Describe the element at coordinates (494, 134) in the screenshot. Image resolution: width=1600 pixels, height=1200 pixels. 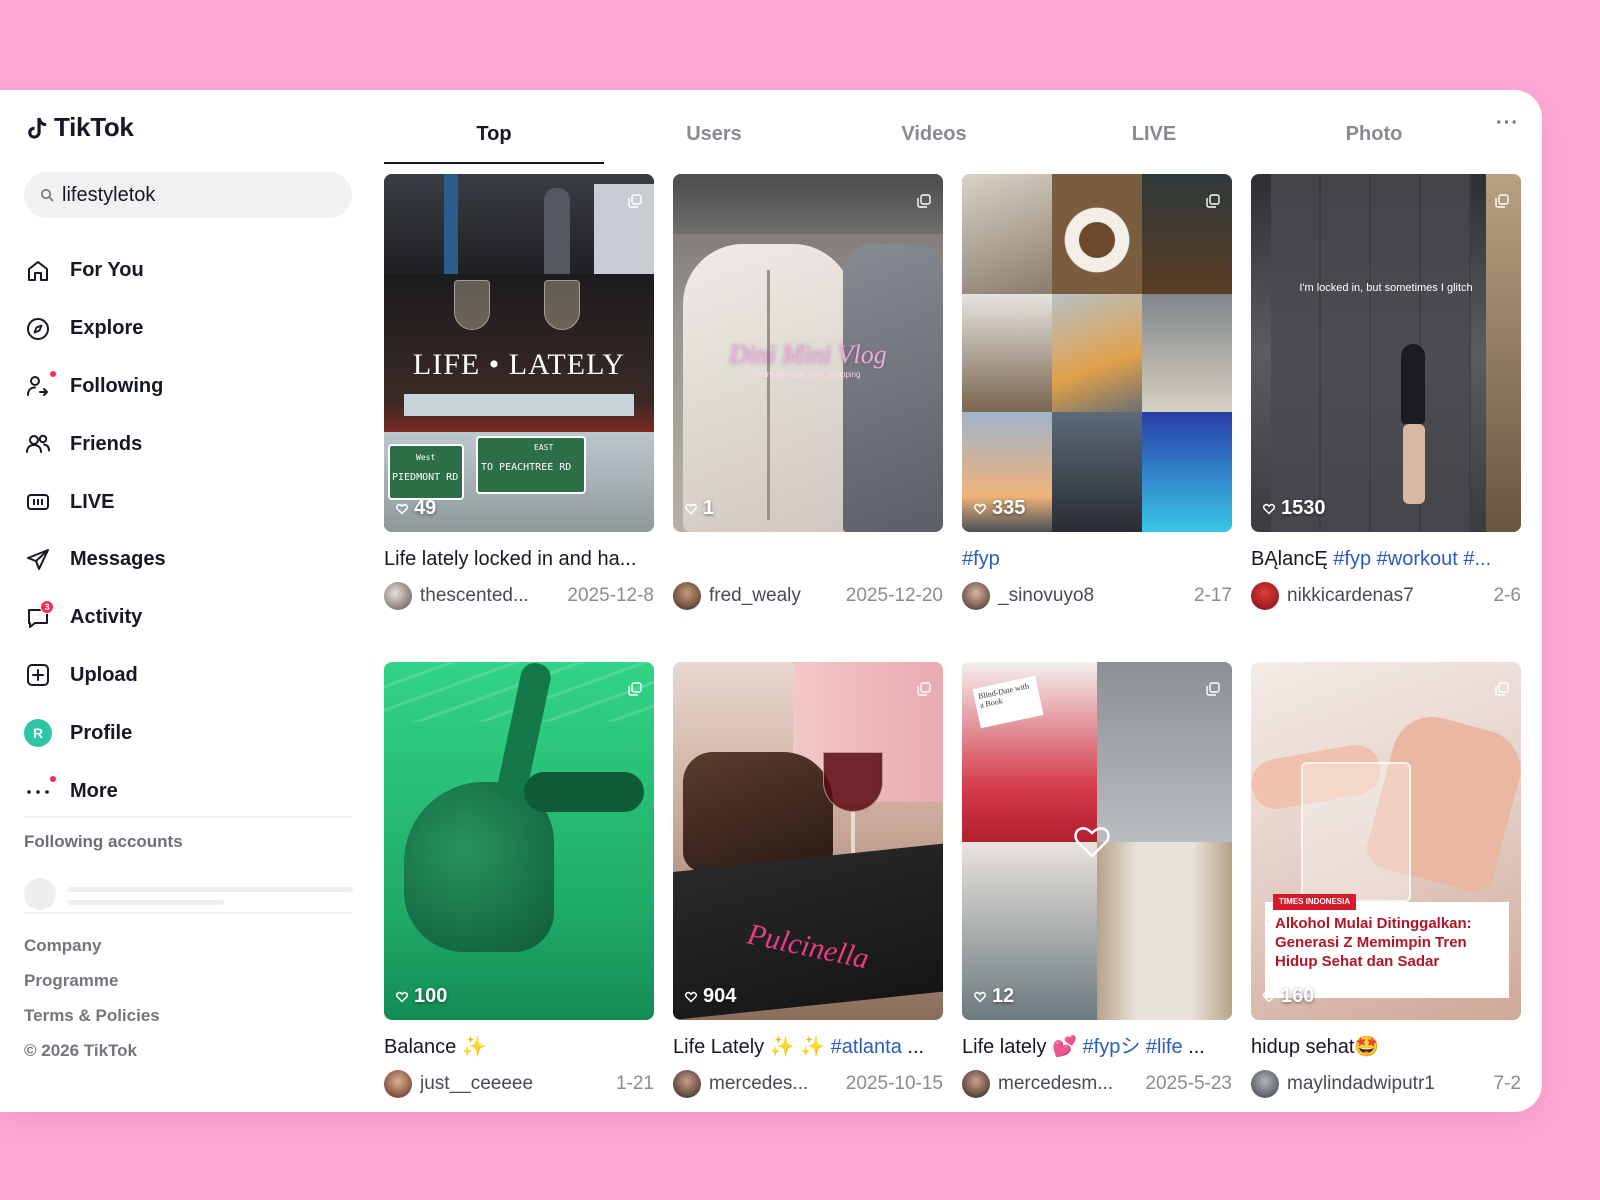
I see `tab-top: Top` at that location.